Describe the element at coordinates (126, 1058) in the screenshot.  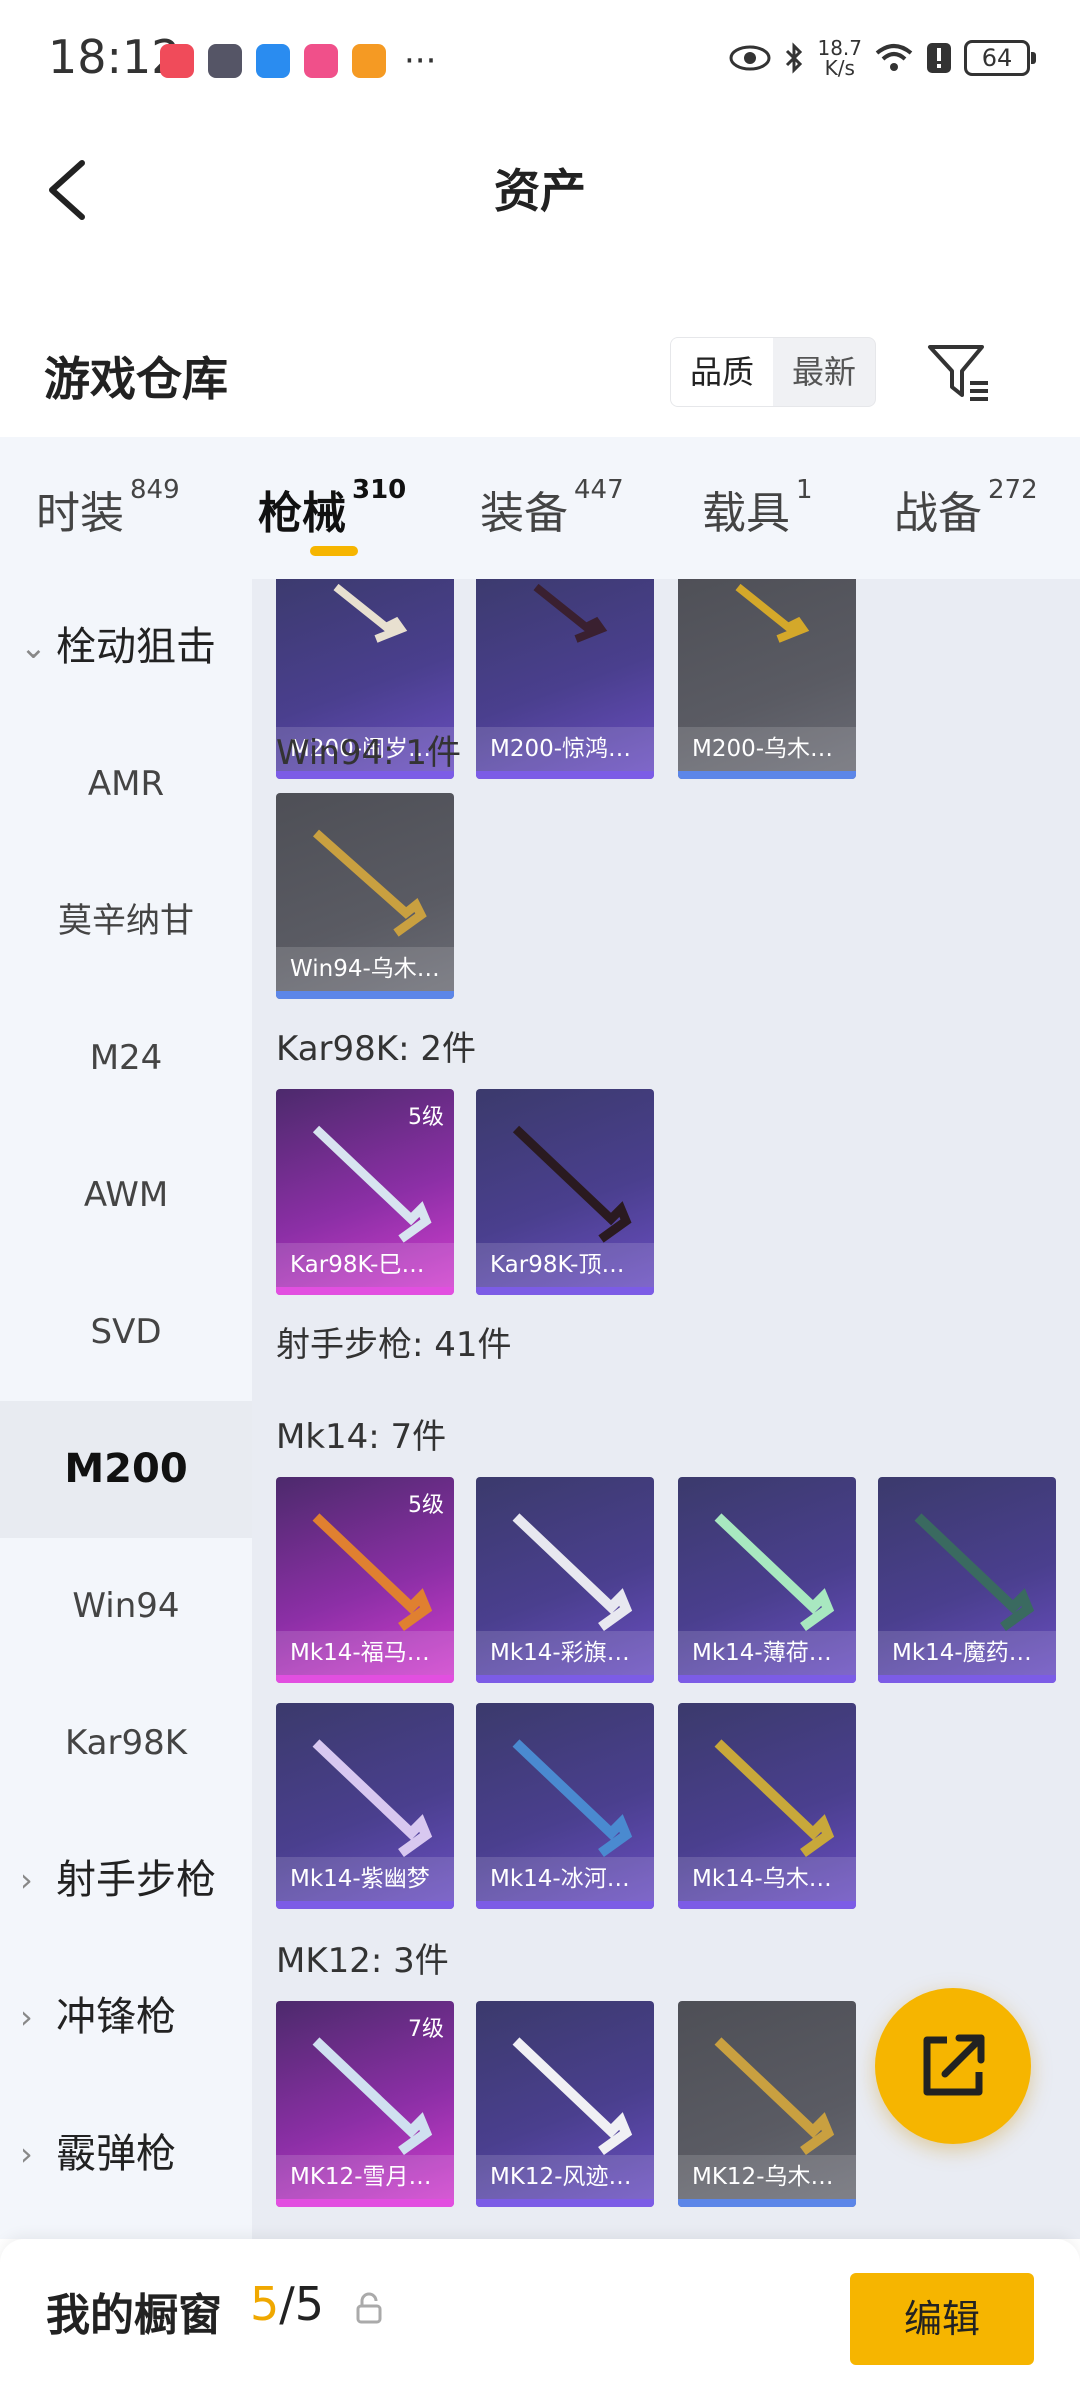
I see `sidebar-item-m24: M24` at that location.